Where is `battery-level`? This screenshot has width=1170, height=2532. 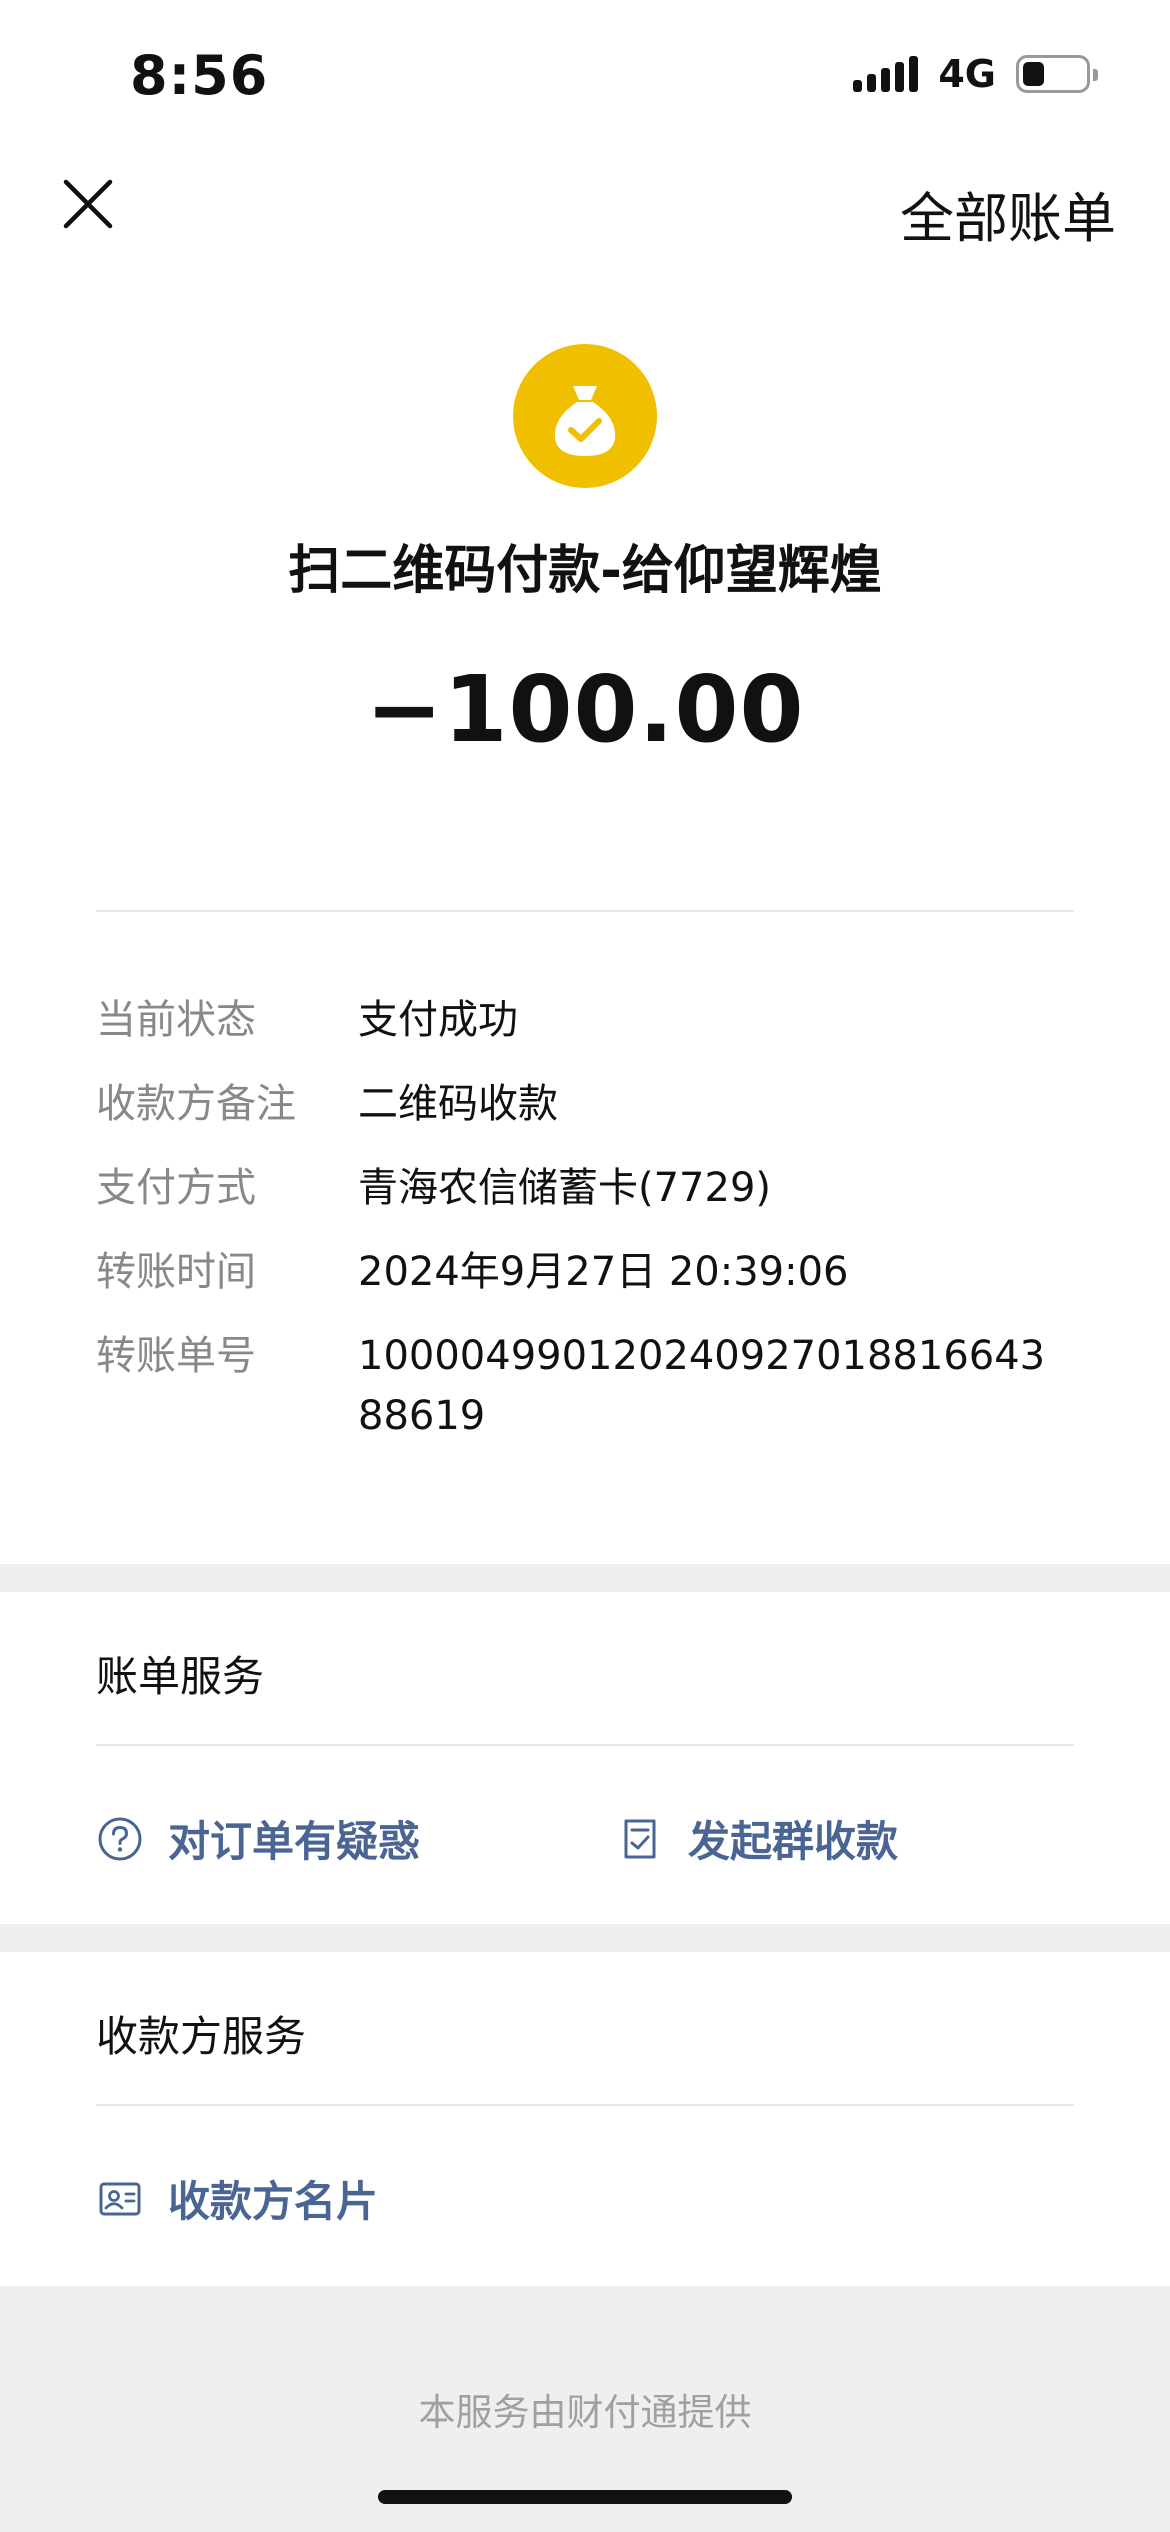 battery-level is located at coordinates (1033, 74).